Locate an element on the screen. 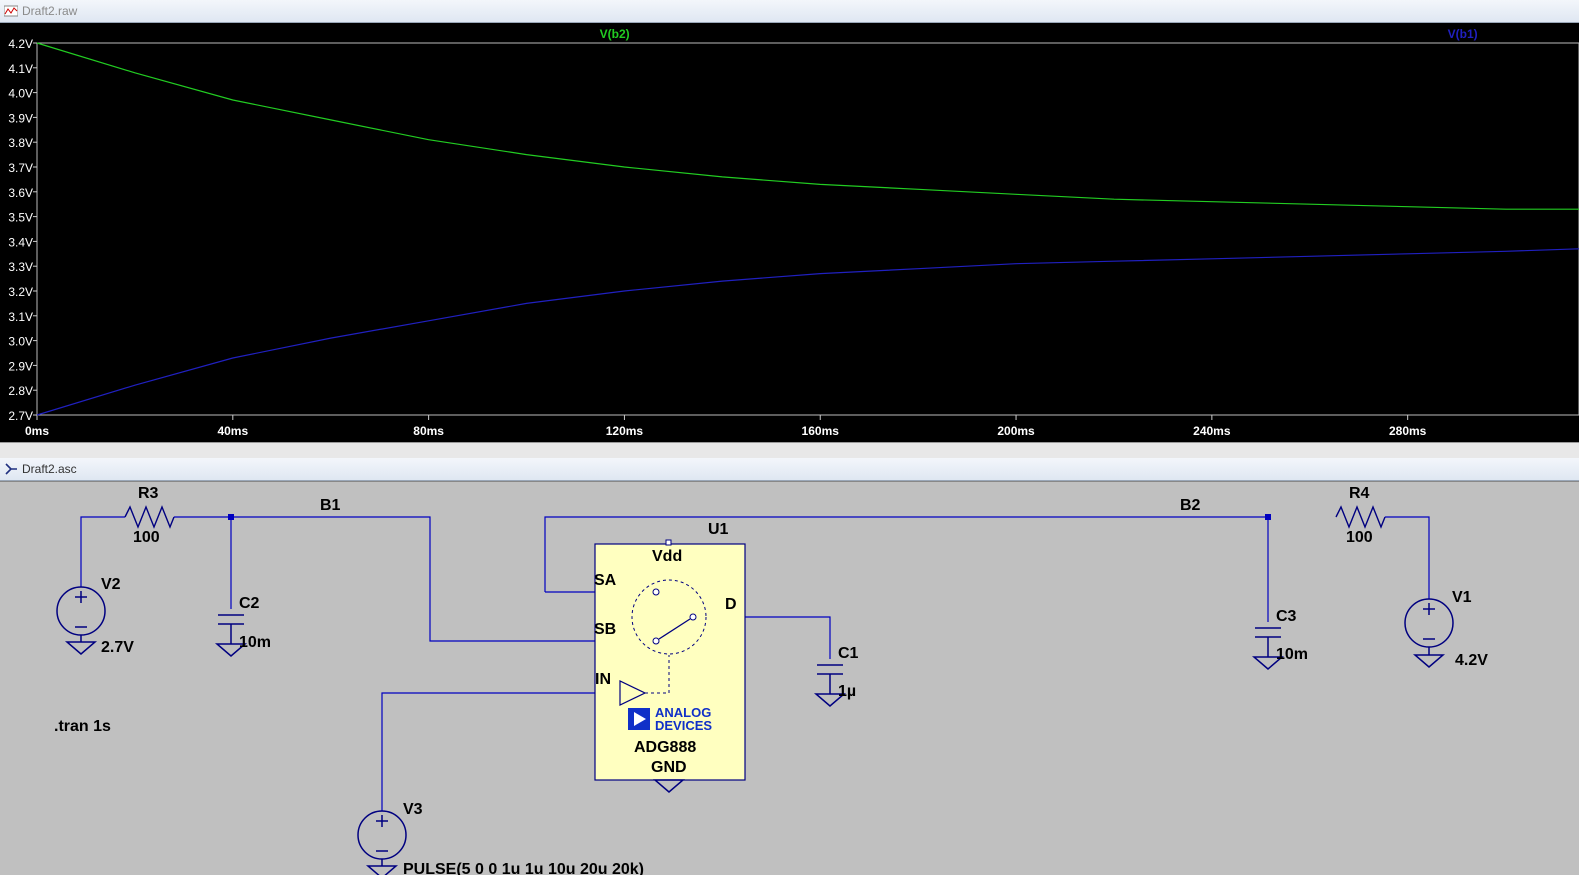 This screenshot has width=1579, height=875. x-tick-label: 160ms is located at coordinates (821, 431).